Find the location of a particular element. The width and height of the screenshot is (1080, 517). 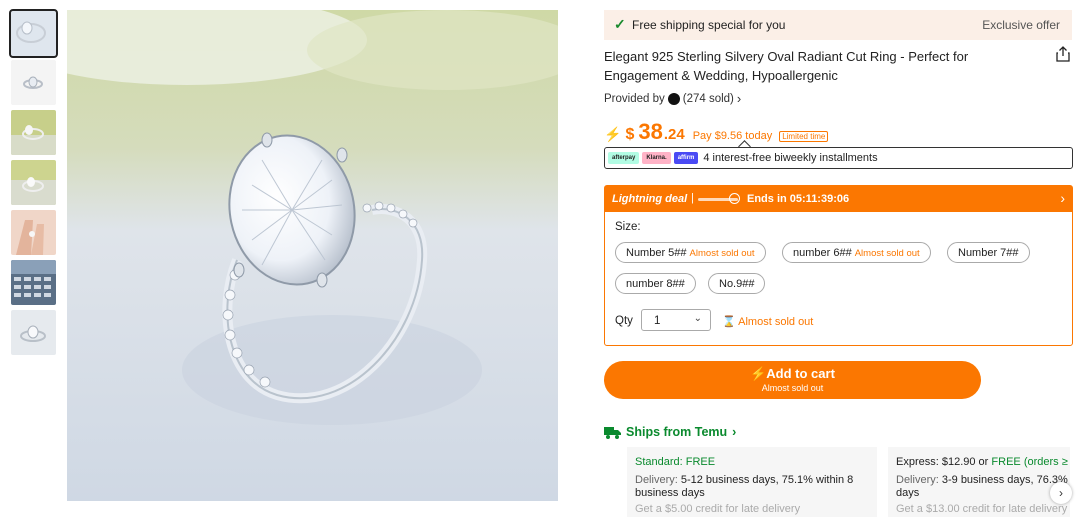

size-option-label: Number 5## is located at coordinates (656, 253).